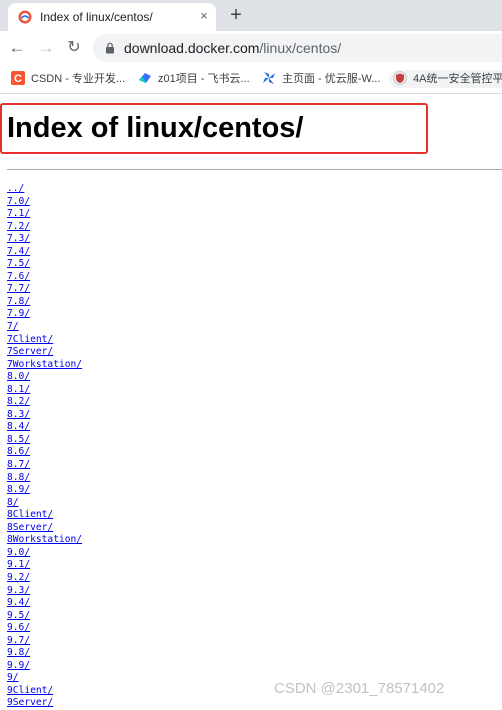  Describe the element at coordinates (18, 401) in the screenshot. I see `directory-link: 8.2/` at that location.